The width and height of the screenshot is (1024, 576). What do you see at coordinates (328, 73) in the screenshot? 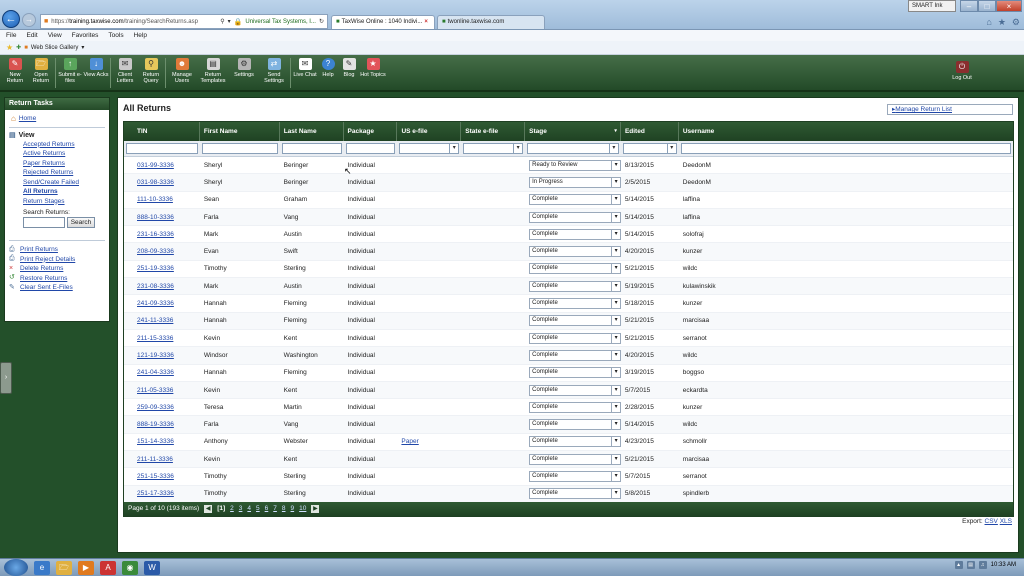
I see `help-button: ? Help` at bounding box center [328, 73].